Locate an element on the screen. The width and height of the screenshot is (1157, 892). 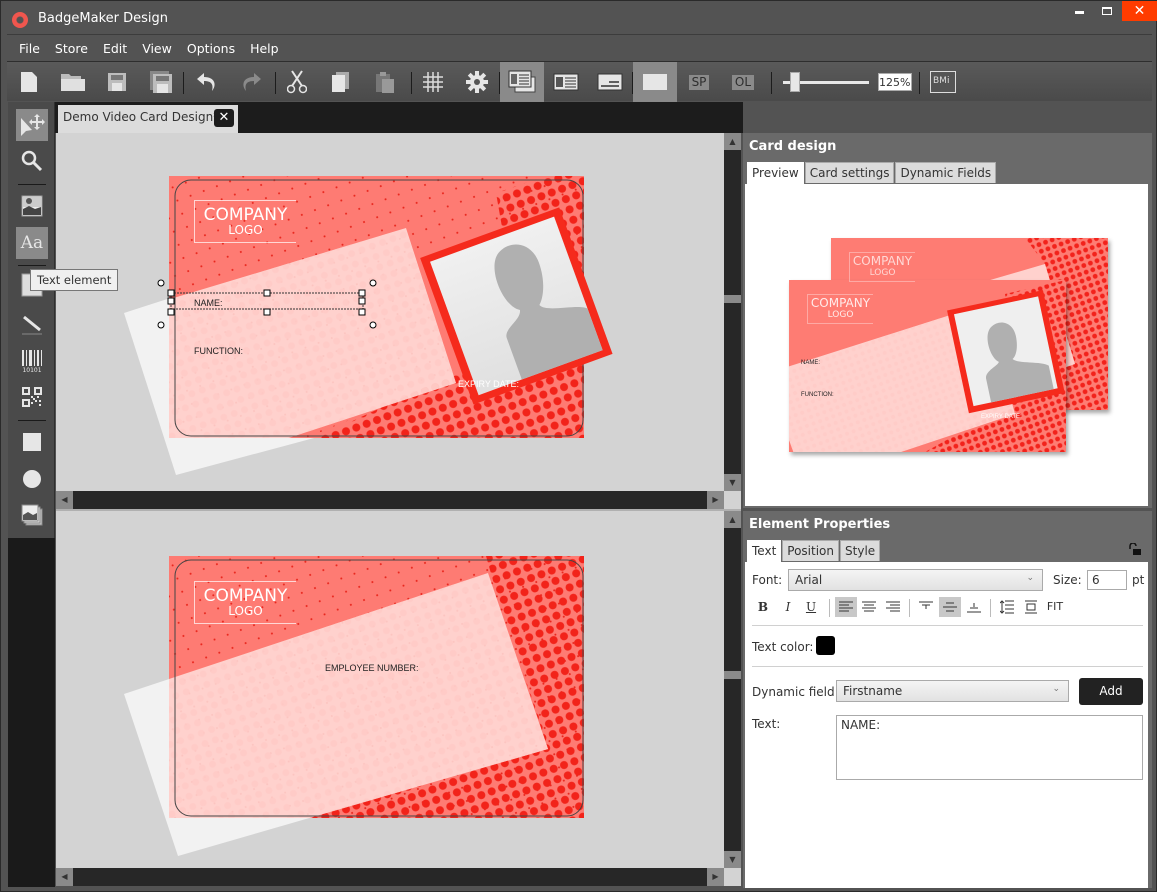
ol-label: OL is located at coordinates (743, 82).